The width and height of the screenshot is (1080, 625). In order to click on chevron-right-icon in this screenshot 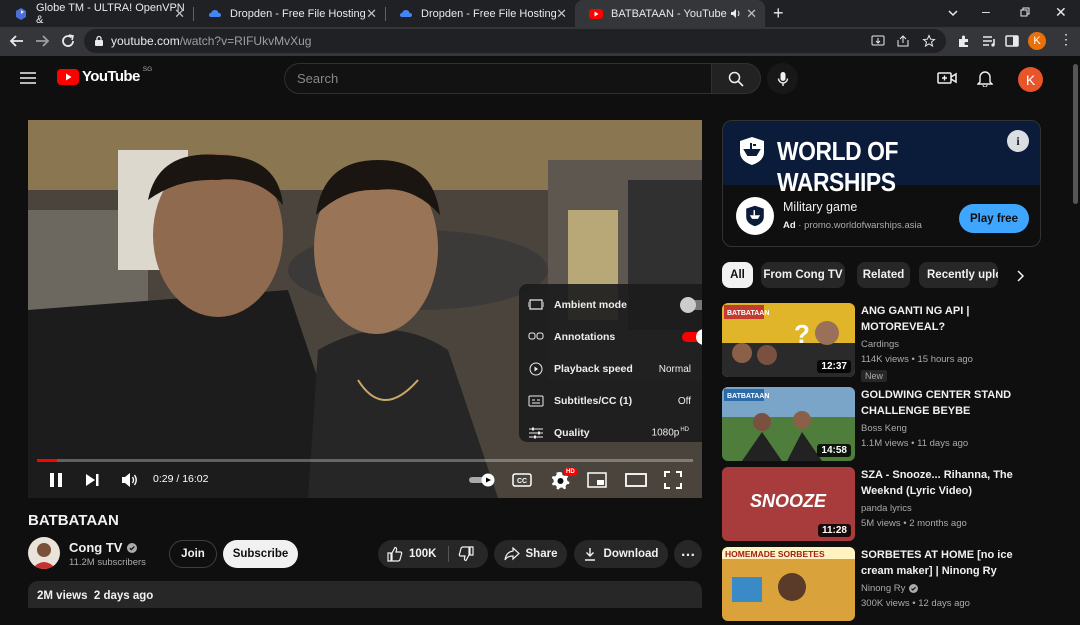, I will do `click(1020, 276)`.